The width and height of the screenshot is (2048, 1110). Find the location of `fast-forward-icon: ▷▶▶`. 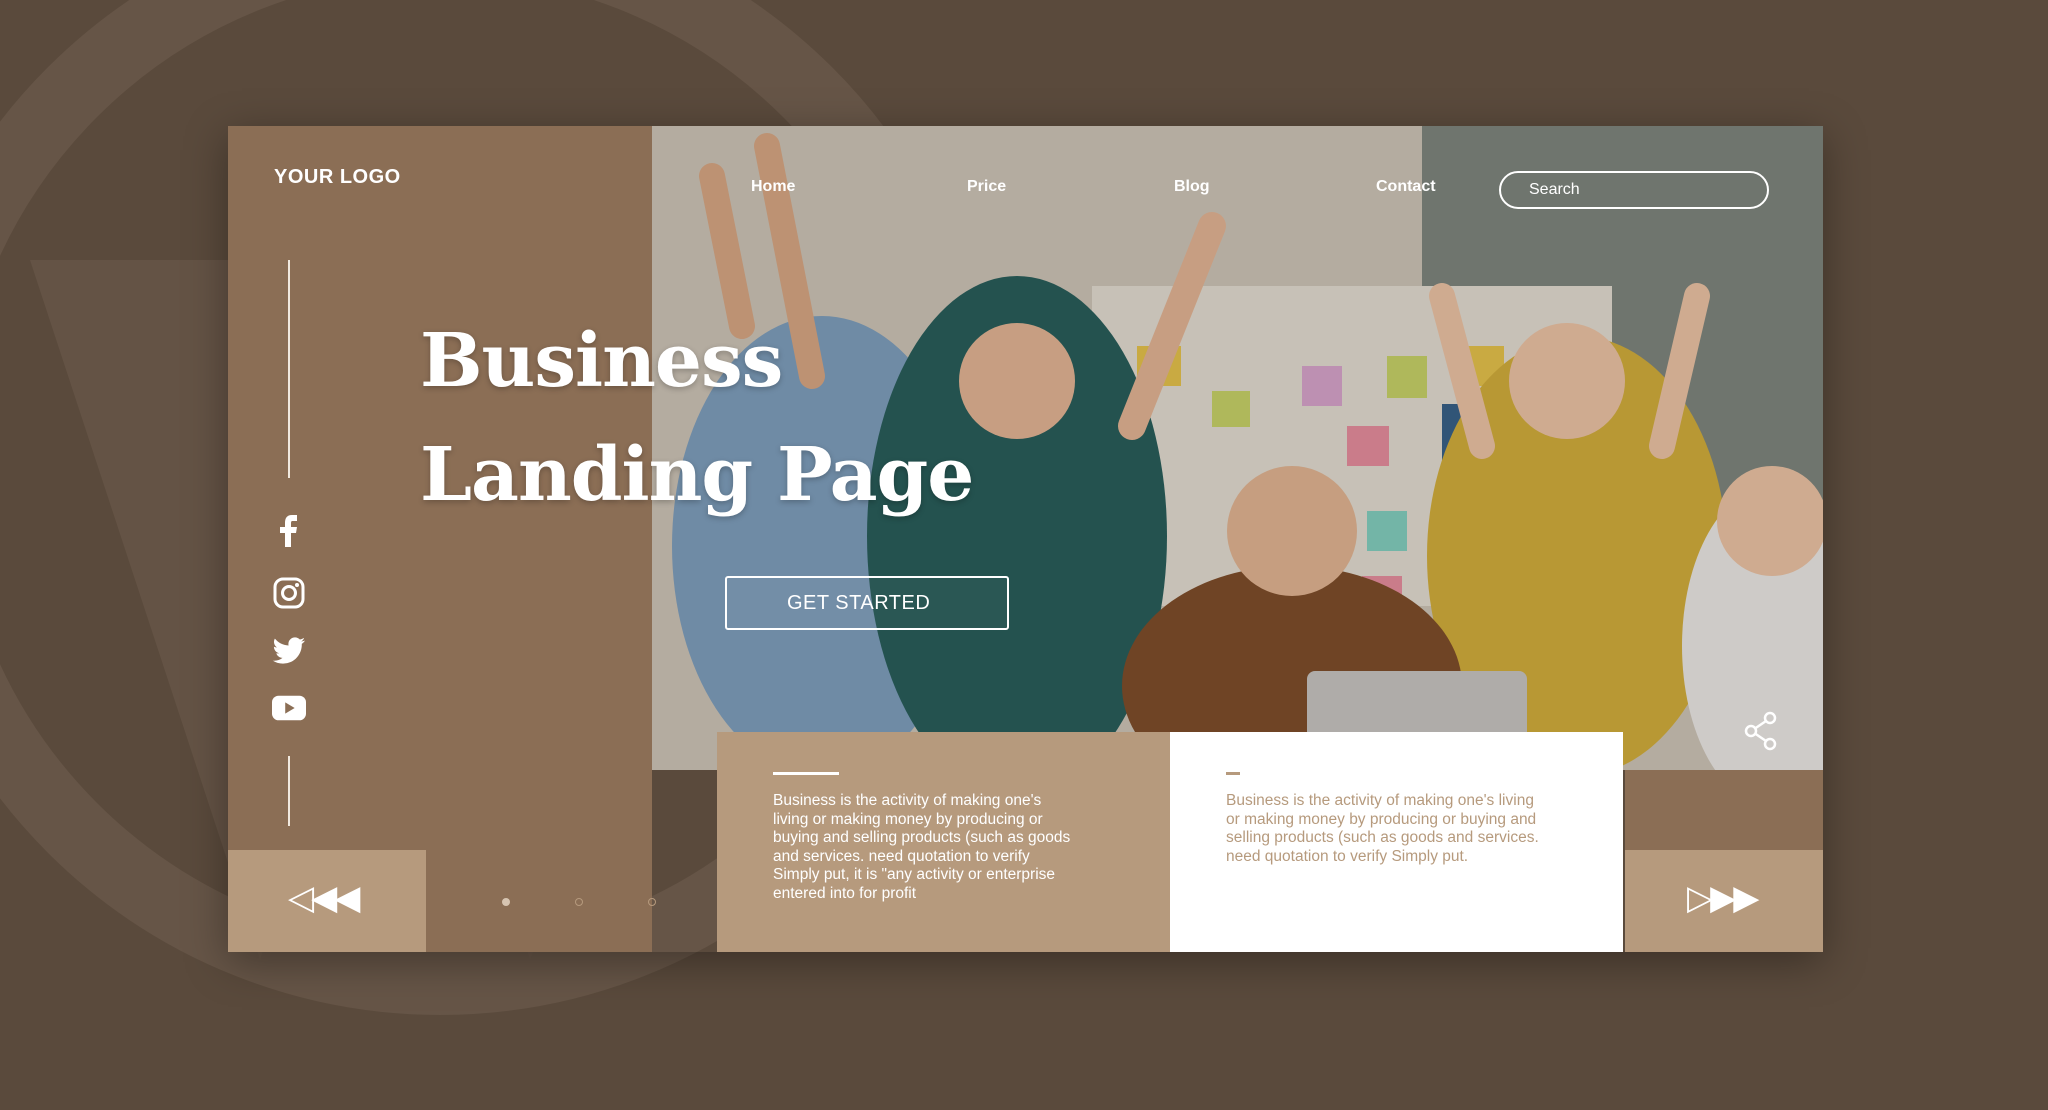

fast-forward-icon: ▷▶▶ is located at coordinates (1723, 898).